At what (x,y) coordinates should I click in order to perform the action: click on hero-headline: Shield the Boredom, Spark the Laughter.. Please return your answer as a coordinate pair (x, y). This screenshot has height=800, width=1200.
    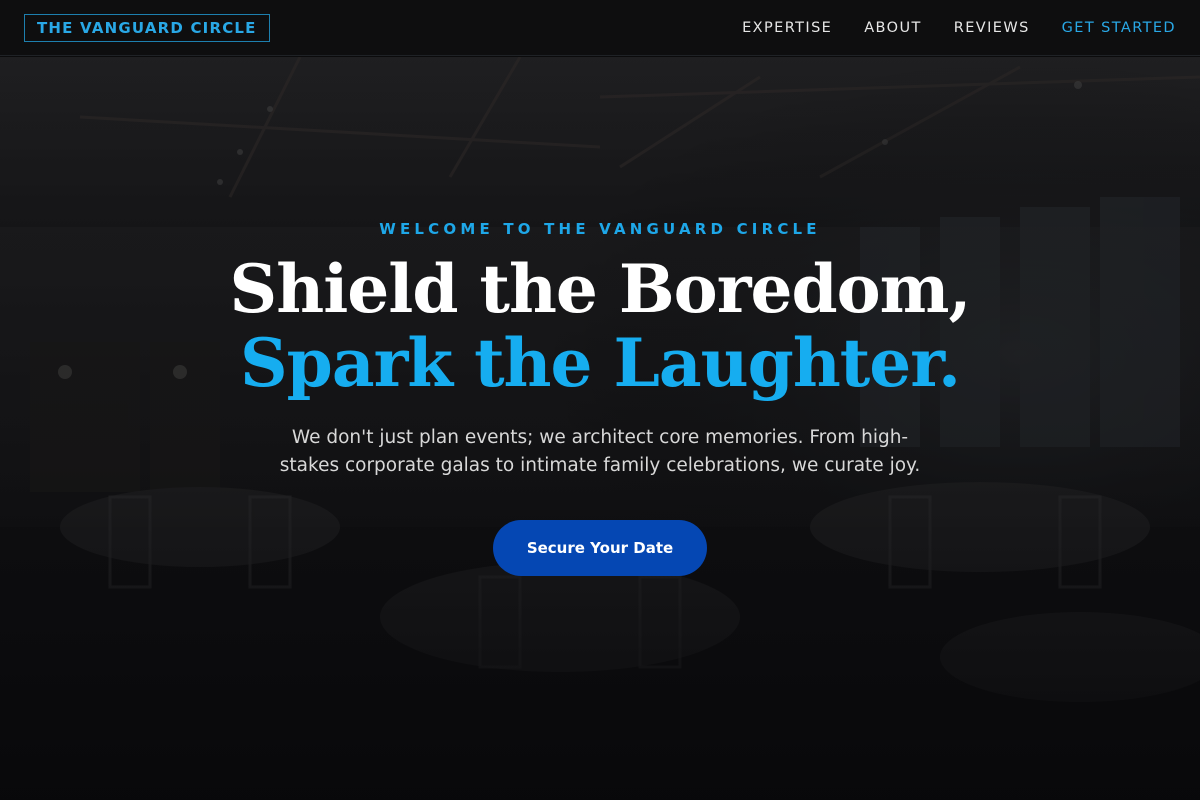
    Looking at the image, I should click on (600, 326).